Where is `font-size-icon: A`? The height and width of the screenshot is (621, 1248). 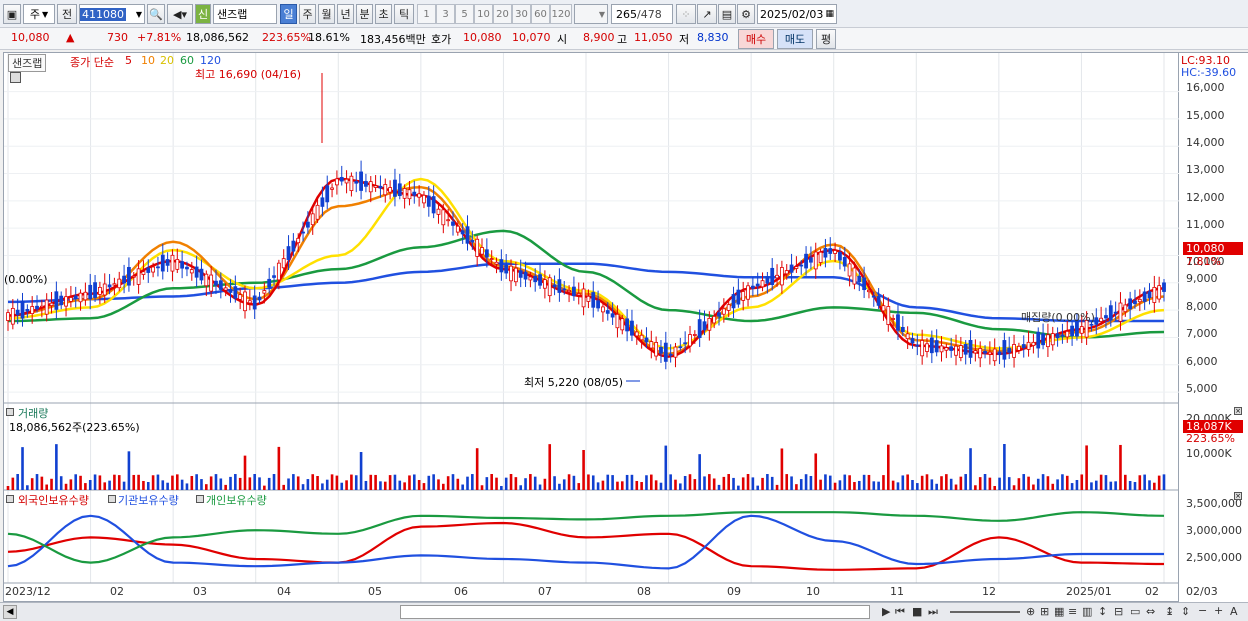 font-size-icon: A is located at coordinates (1234, 611).